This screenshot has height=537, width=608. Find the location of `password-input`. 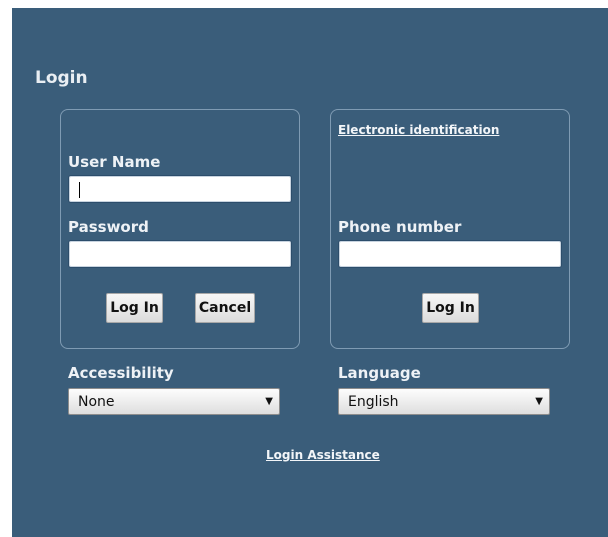

password-input is located at coordinates (180, 254).